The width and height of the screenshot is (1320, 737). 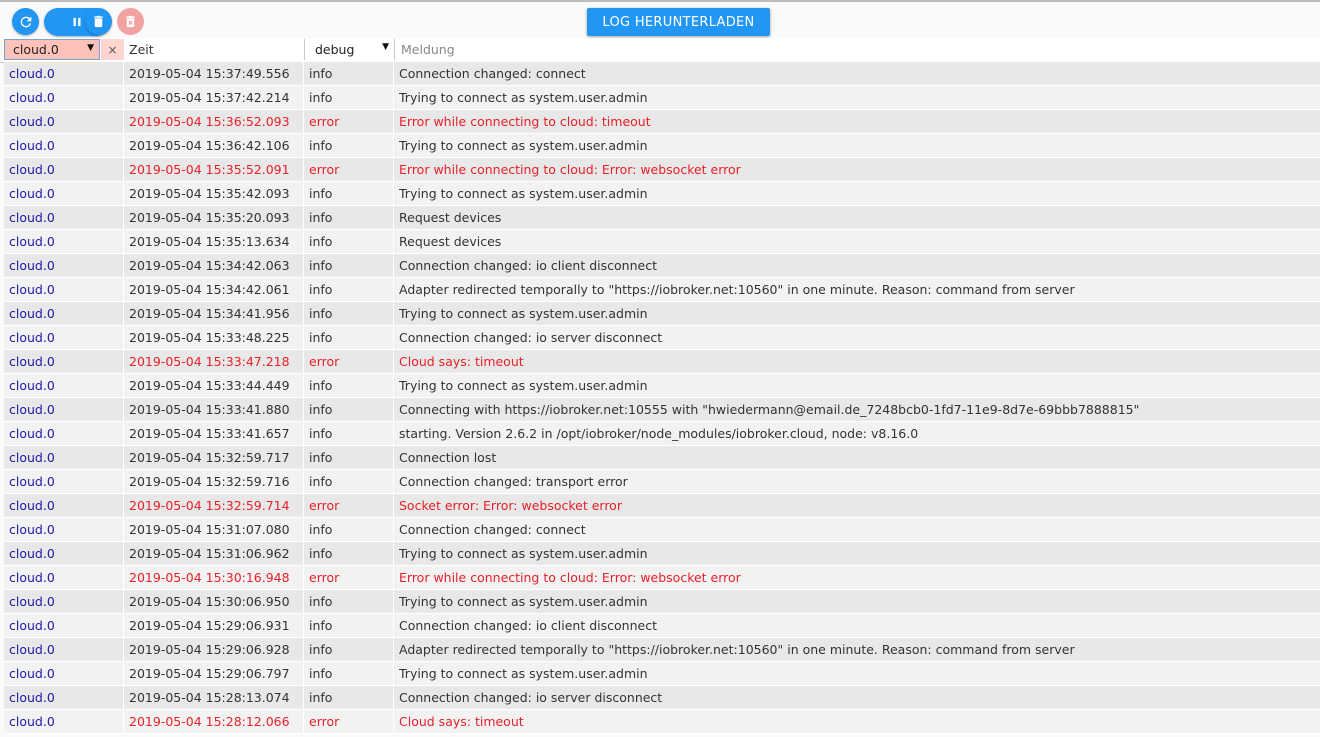 I want to click on log-message-cell: Connection lost, so click(x=448, y=457).